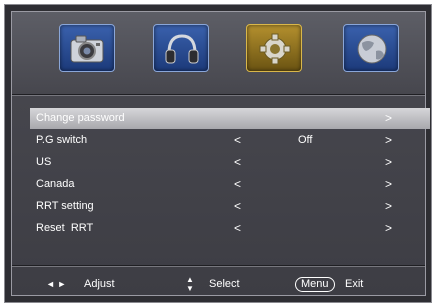 The image size is (436, 307). I want to click on tab-picture, so click(87, 48).